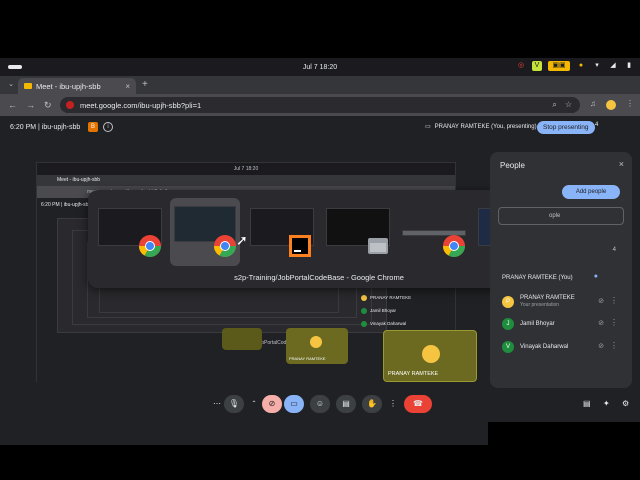 The height and width of the screenshot is (480, 640). What do you see at coordinates (127, 86) in the screenshot?
I see `close-tab-icon: ×` at bounding box center [127, 86].